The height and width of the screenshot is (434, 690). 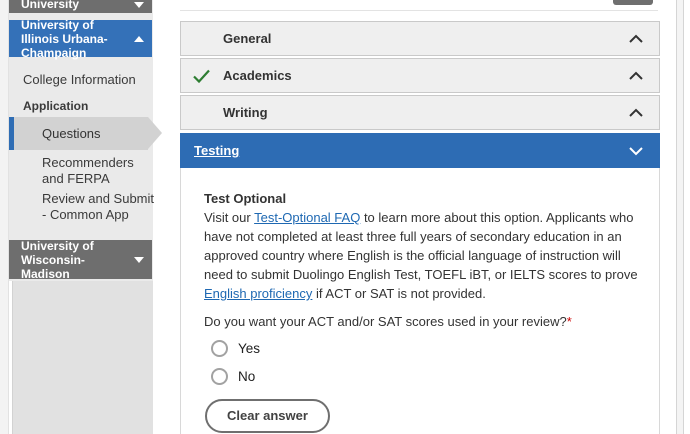 What do you see at coordinates (431, 376) in the screenshot?
I see `radio-option-no: No` at bounding box center [431, 376].